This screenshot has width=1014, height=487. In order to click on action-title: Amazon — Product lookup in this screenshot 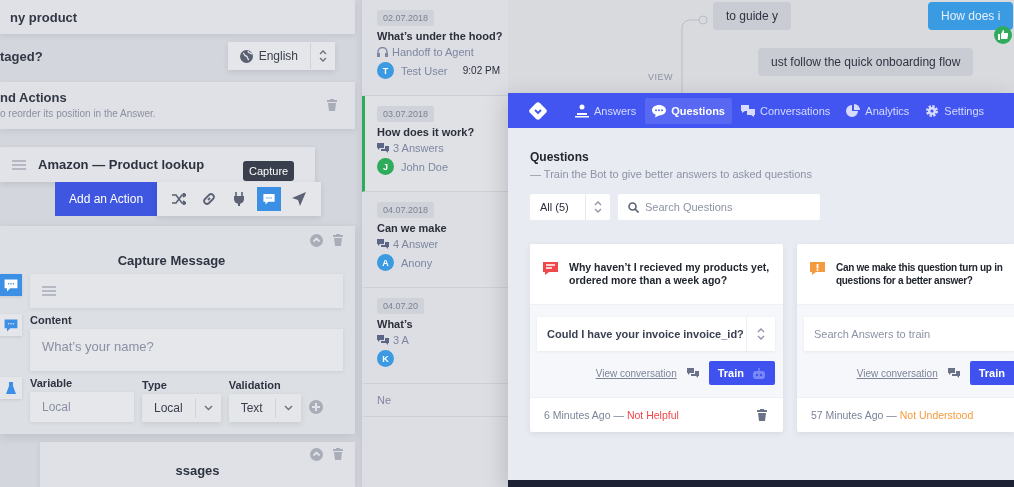, I will do `click(121, 164)`.